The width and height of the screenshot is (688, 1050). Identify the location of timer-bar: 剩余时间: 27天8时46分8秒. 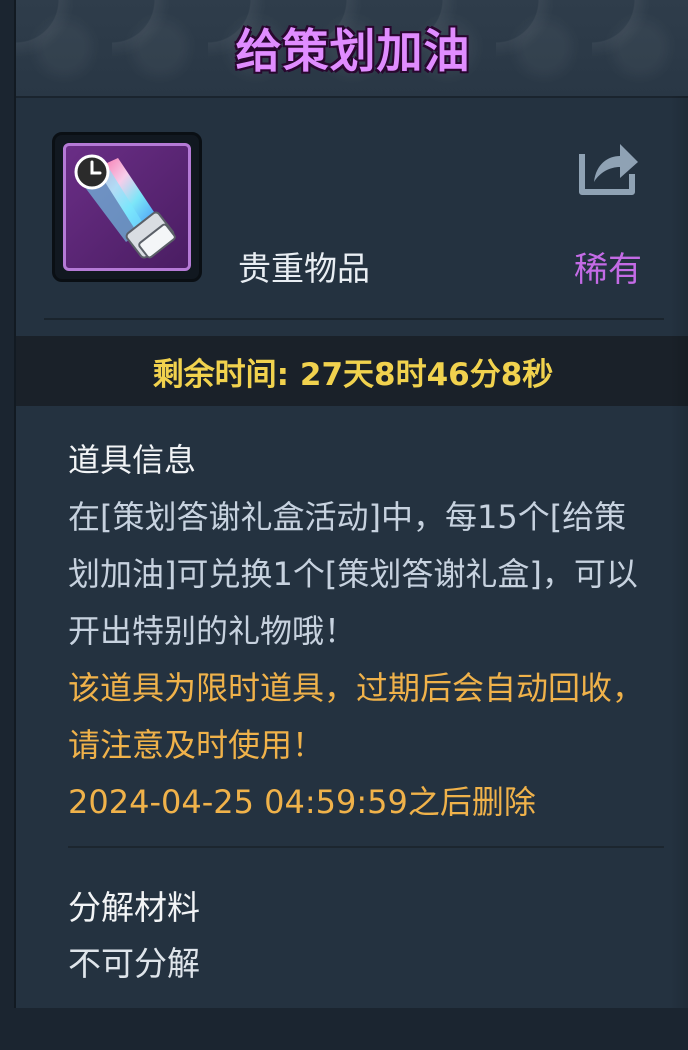
(352, 371).